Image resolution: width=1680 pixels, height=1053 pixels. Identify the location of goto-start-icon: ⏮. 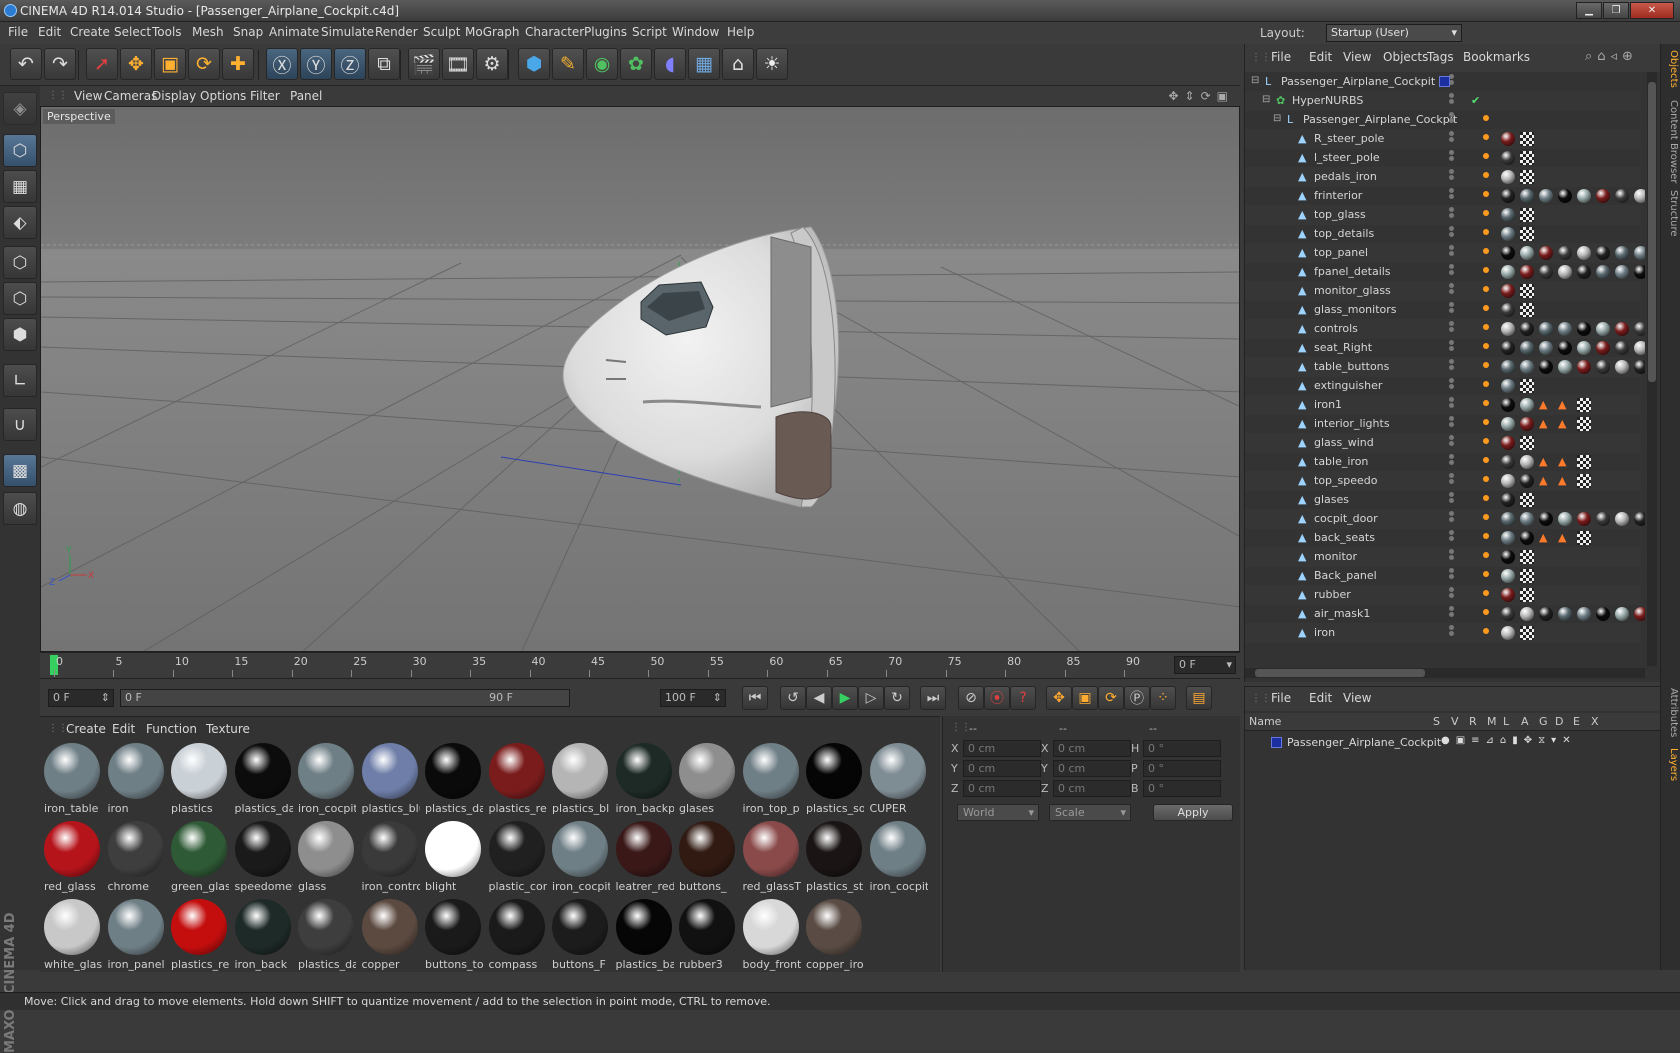
(755, 698).